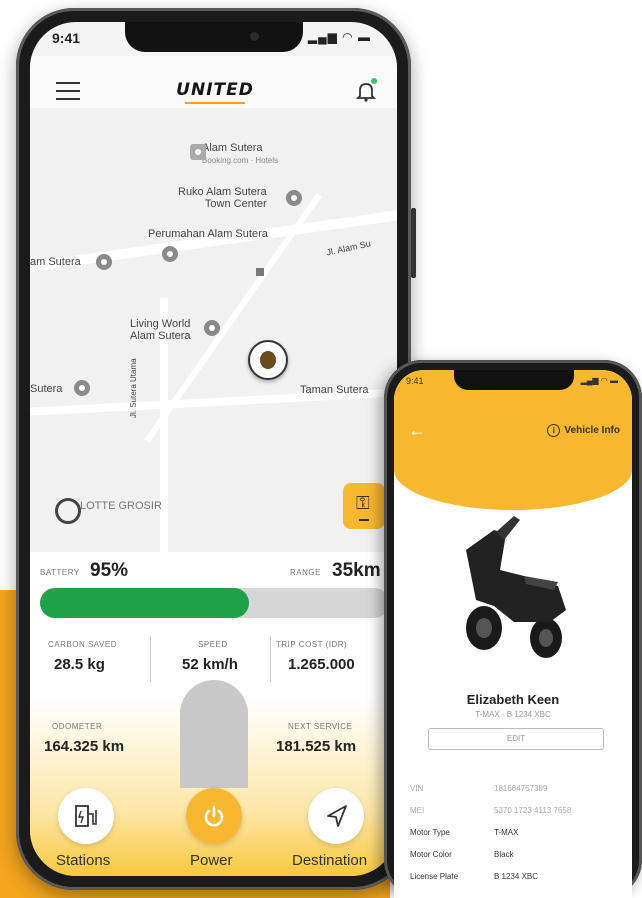 Image resolution: width=642 pixels, height=898 pixels. What do you see at coordinates (513, 440) in the screenshot?
I see `header-background` at bounding box center [513, 440].